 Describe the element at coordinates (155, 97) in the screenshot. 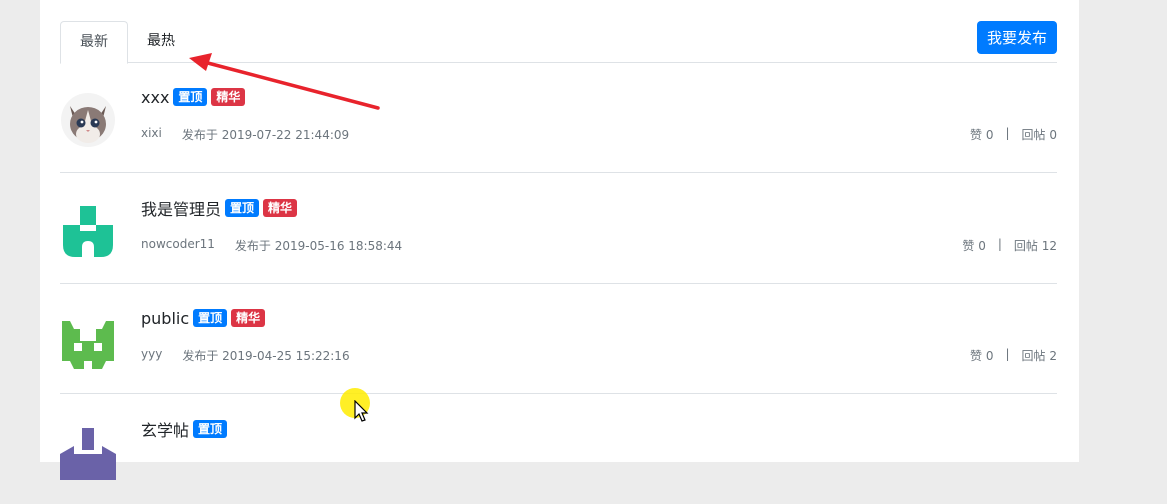

I see `post-title: xxx` at that location.